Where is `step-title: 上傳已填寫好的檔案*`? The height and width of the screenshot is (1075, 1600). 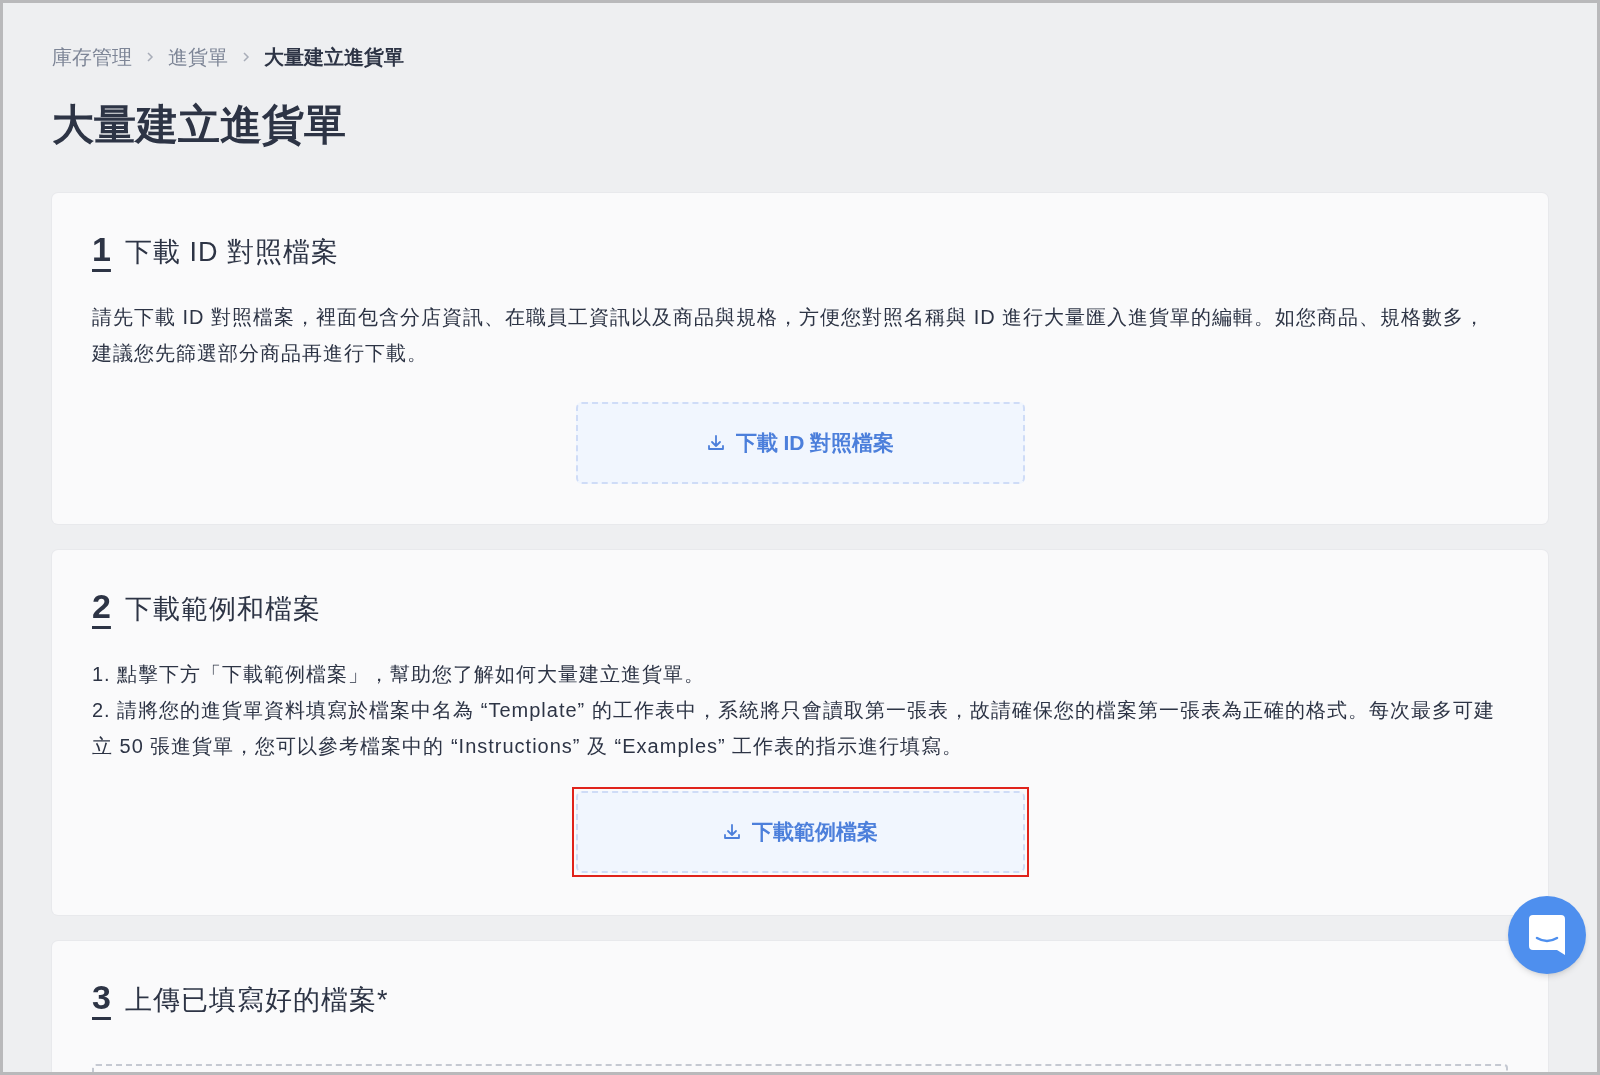 step-title: 上傳已填寫好的檔案* is located at coordinates (256, 1000).